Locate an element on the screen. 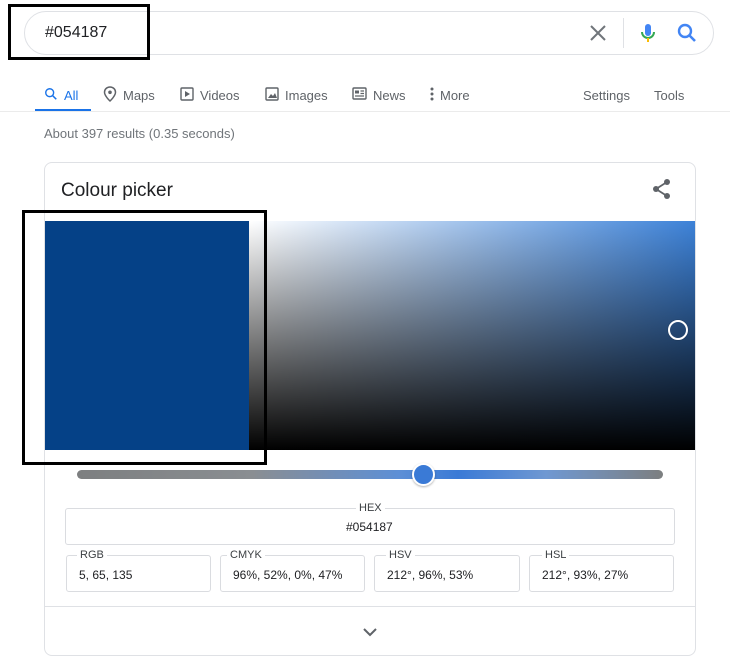 The image size is (730, 662). settings-link: Settings is located at coordinates (606, 95).